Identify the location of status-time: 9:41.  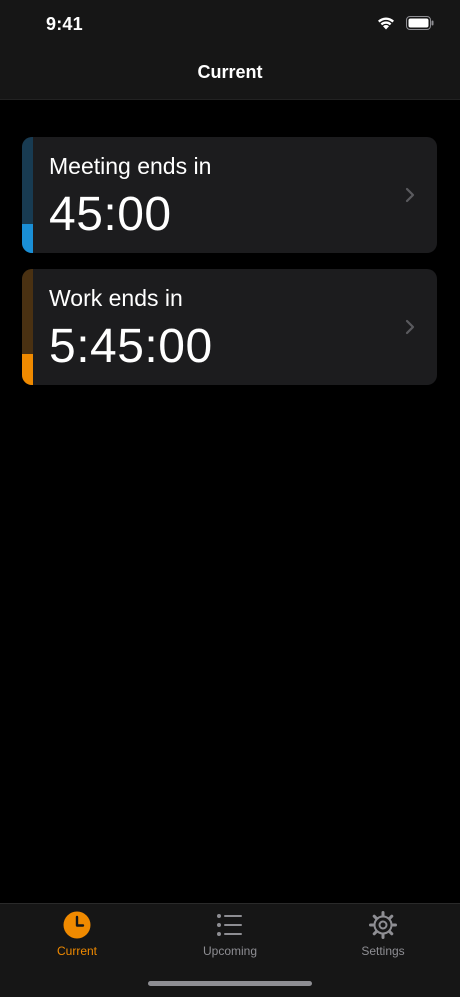
(64, 24).